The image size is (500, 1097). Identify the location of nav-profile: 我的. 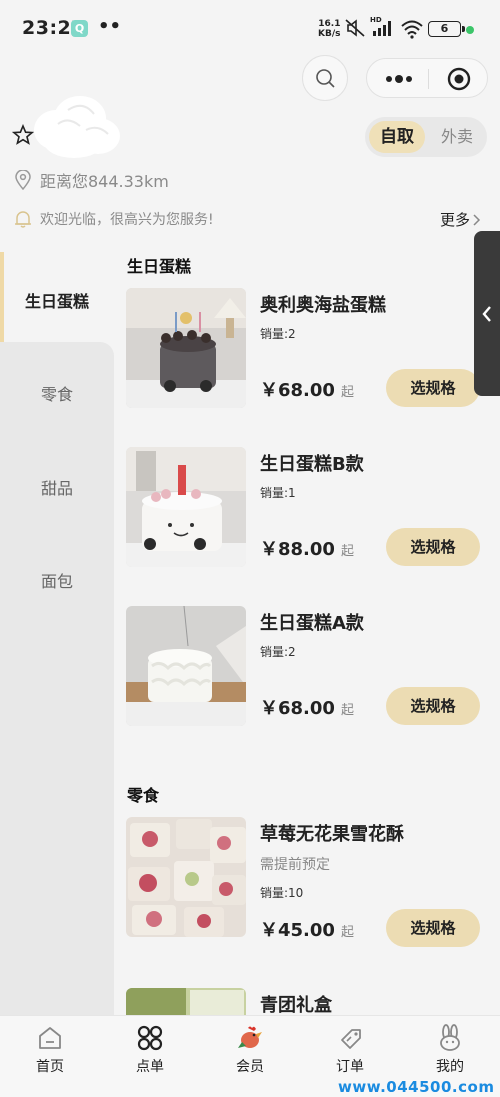
(450, 1050).